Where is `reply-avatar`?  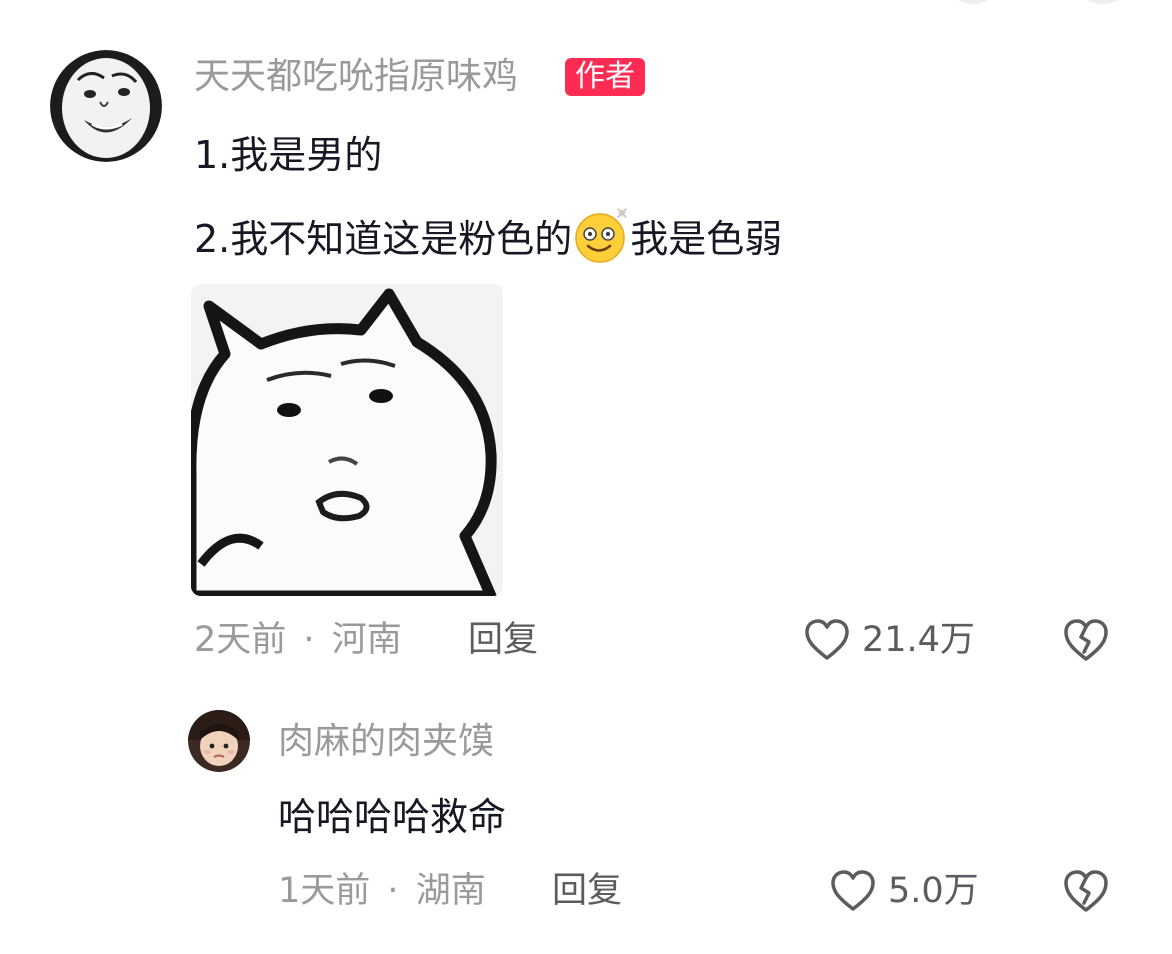
reply-avatar is located at coordinates (219, 741).